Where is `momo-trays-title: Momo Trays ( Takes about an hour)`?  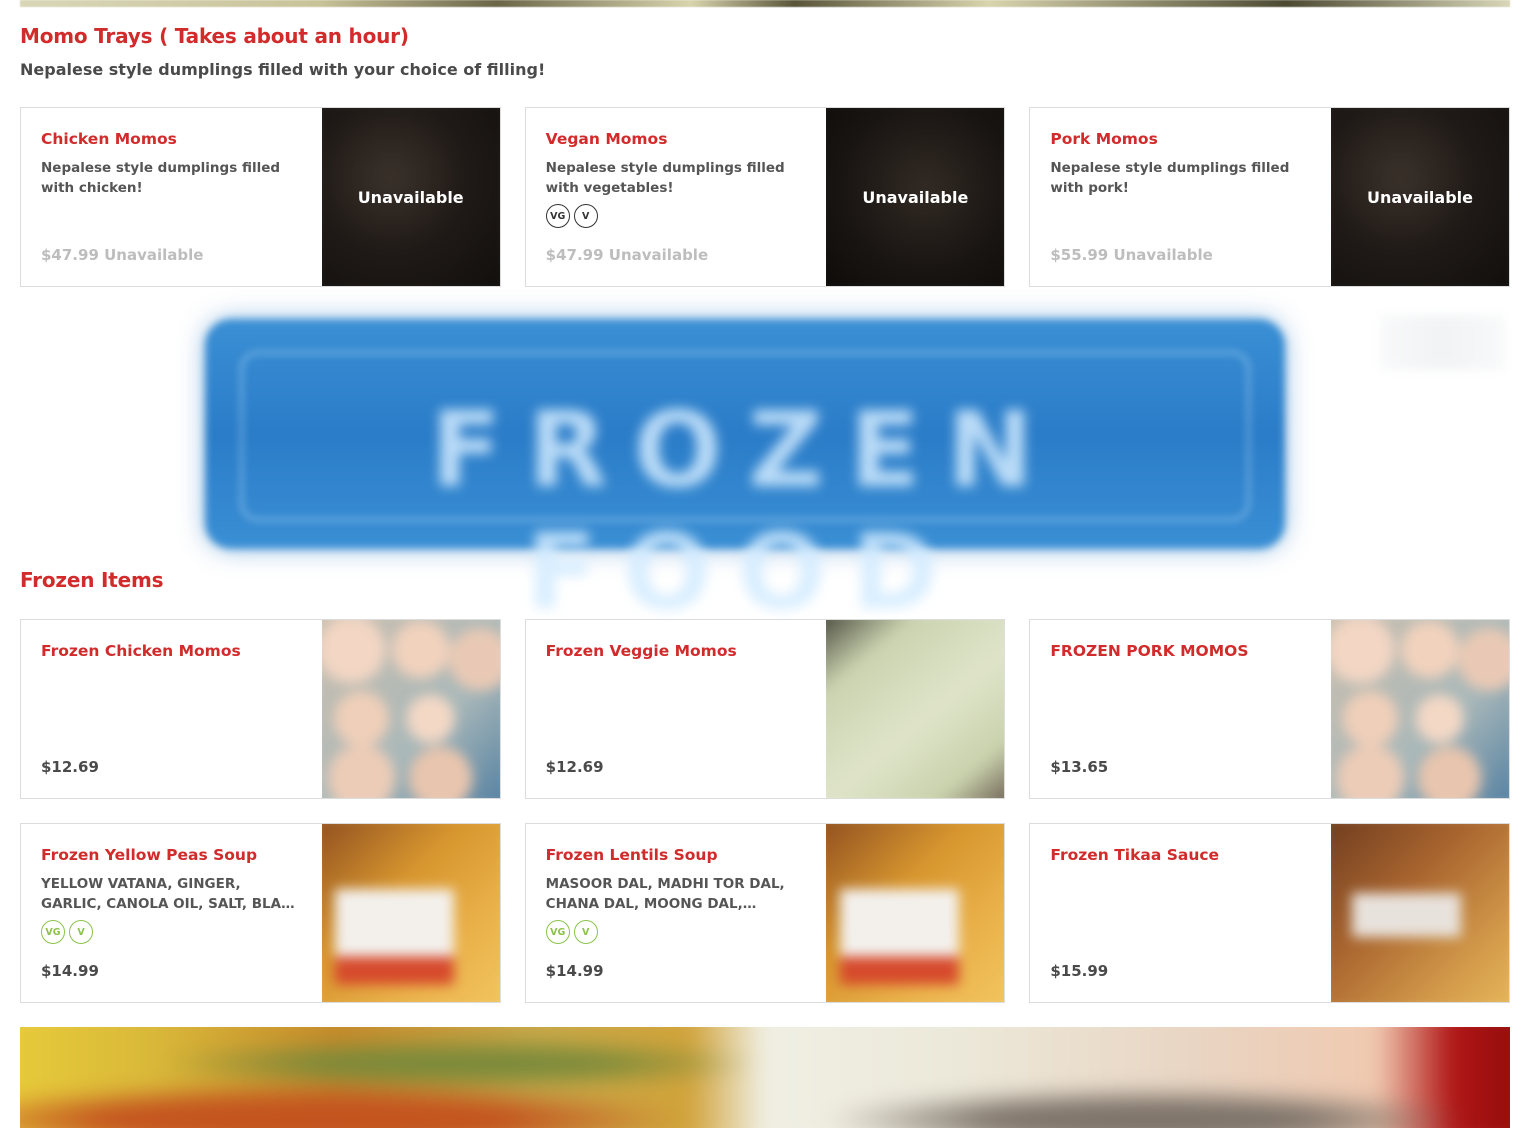 momo-trays-title: Momo Trays ( Takes about an hour) is located at coordinates (214, 36).